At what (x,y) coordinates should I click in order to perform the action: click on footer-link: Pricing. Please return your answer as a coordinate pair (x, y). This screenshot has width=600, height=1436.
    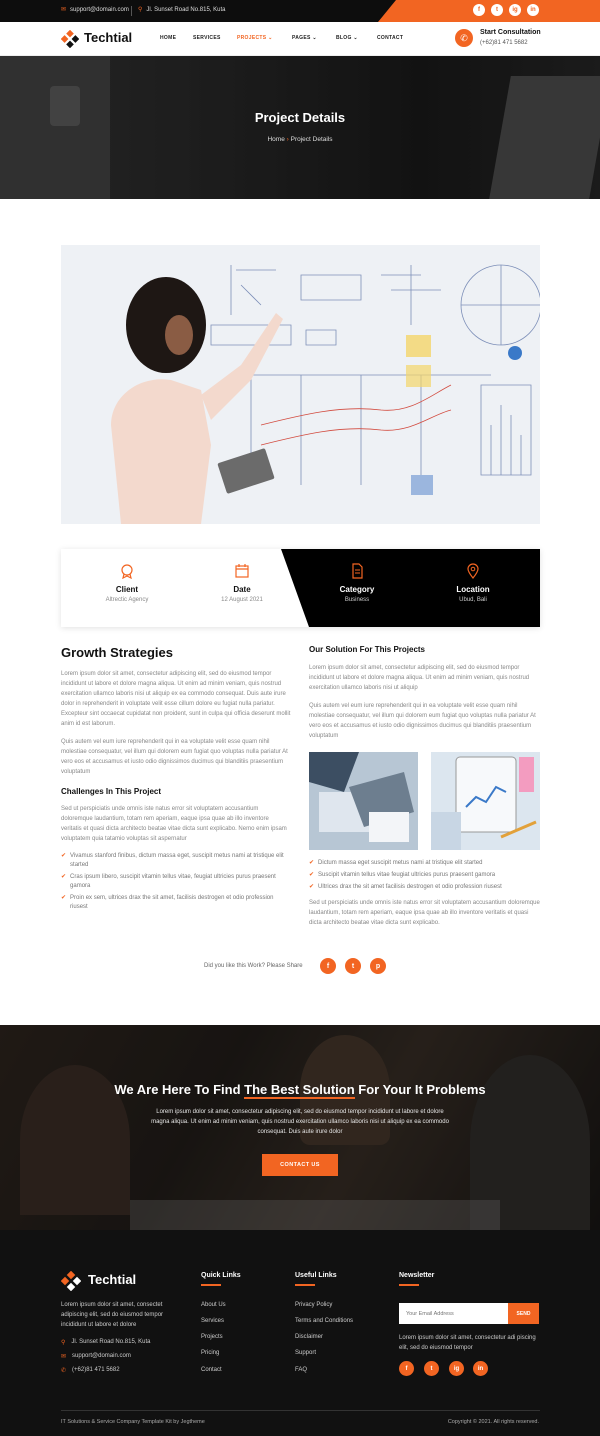
    Looking at the image, I should click on (210, 1353).